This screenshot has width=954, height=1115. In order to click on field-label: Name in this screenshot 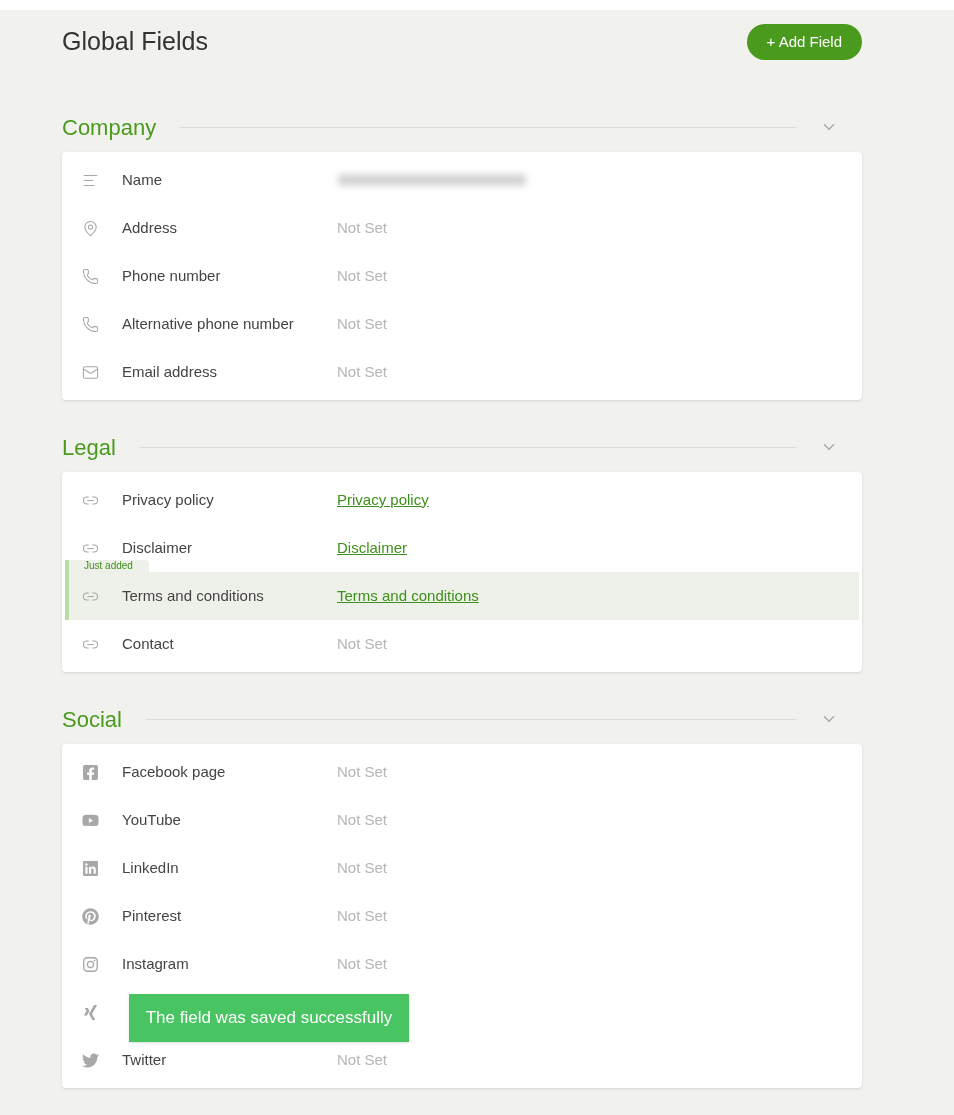, I will do `click(142, 179)`.